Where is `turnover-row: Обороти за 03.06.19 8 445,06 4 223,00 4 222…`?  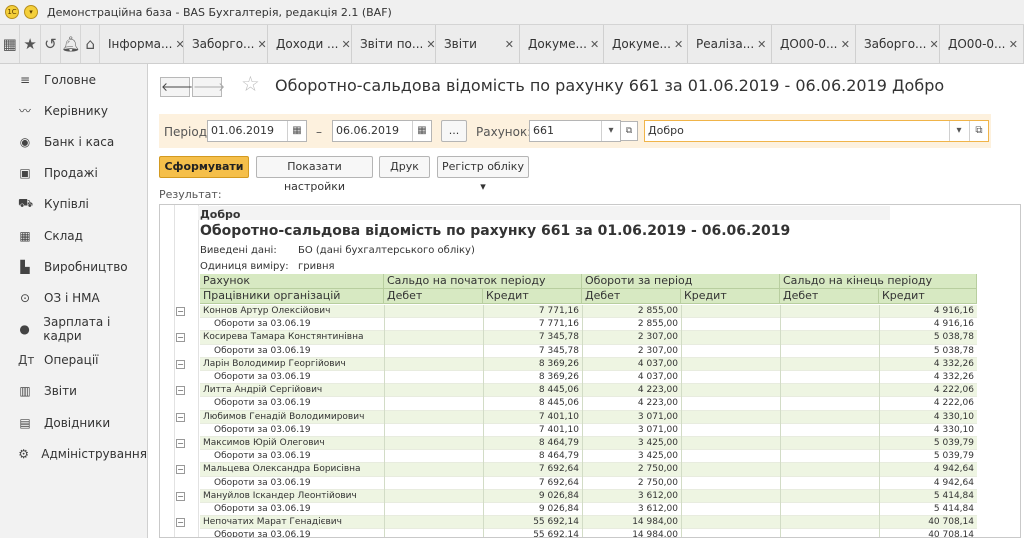 turnover-row: Обороти за 03.06.19 8 445,06 4 223,00 4 222… is located at coordinates (588, 404).